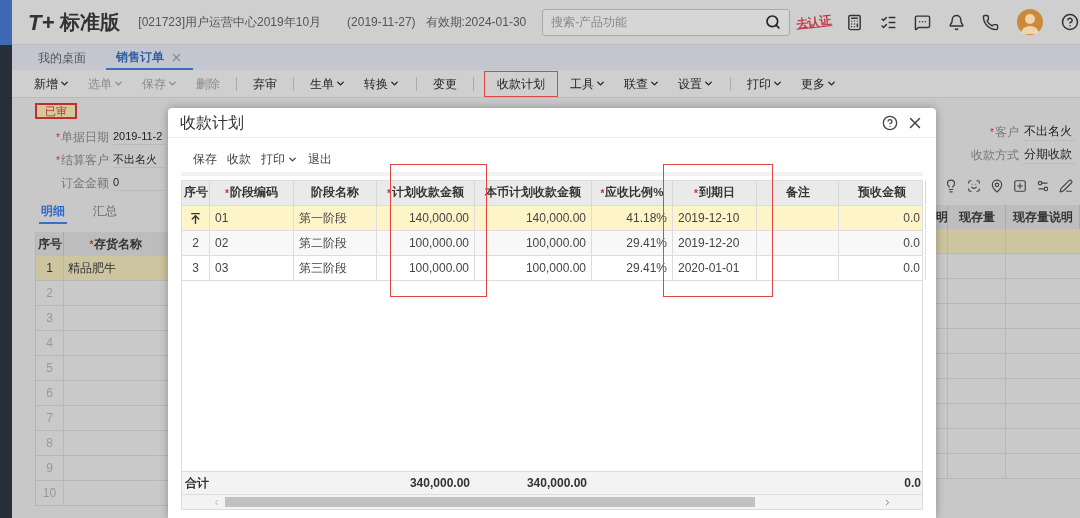 The image size is (1080, 518). I want to click on toolbar-button: 转换, so click(382, 83).